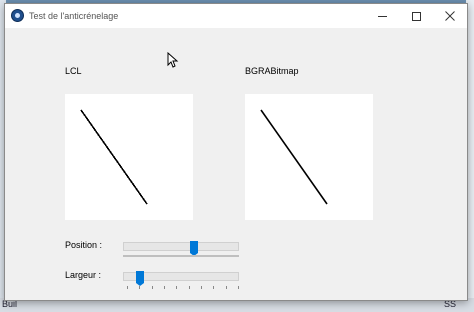 This screenshot has height=312, width=474. What do you see at coordinates (194, 248) in the screenshot?
I see `position-slider-thumb` at bounding box center [194, 248].